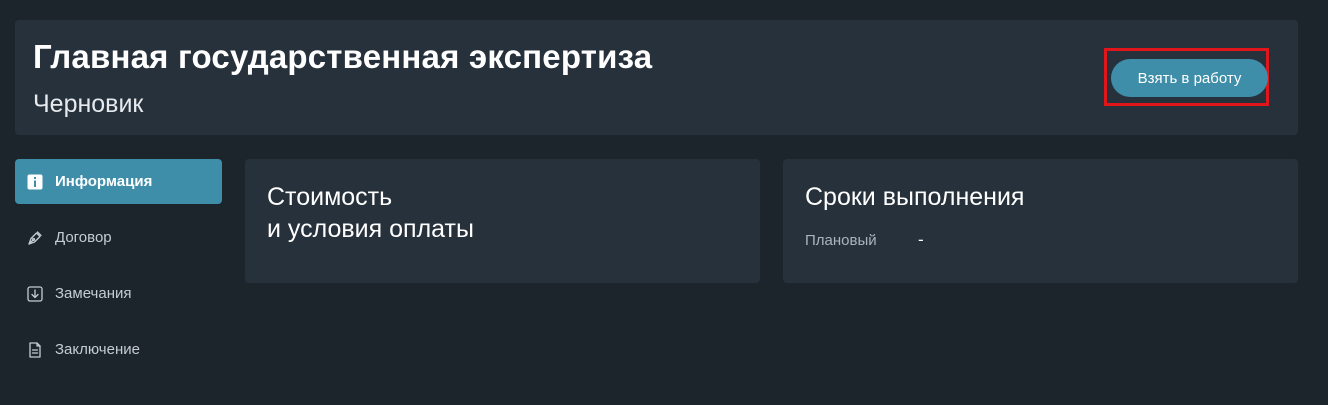  Describe the element at coordinates (35, 293) in the screenshot. I see `download-box-icon` at that location.